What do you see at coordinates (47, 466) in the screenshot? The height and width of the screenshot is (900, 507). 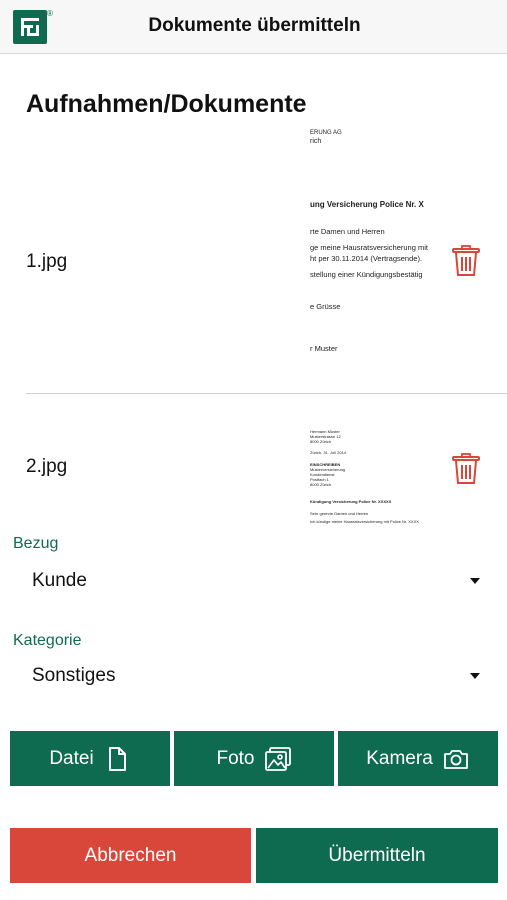 I see `document-name: 2.jpg` at bounding box center [47, 466].